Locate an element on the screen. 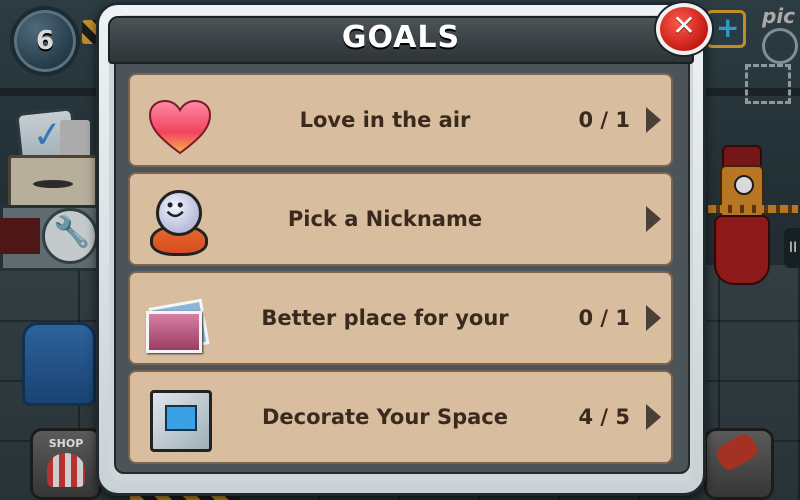  heart-icon is located at coordinates (177, 120).